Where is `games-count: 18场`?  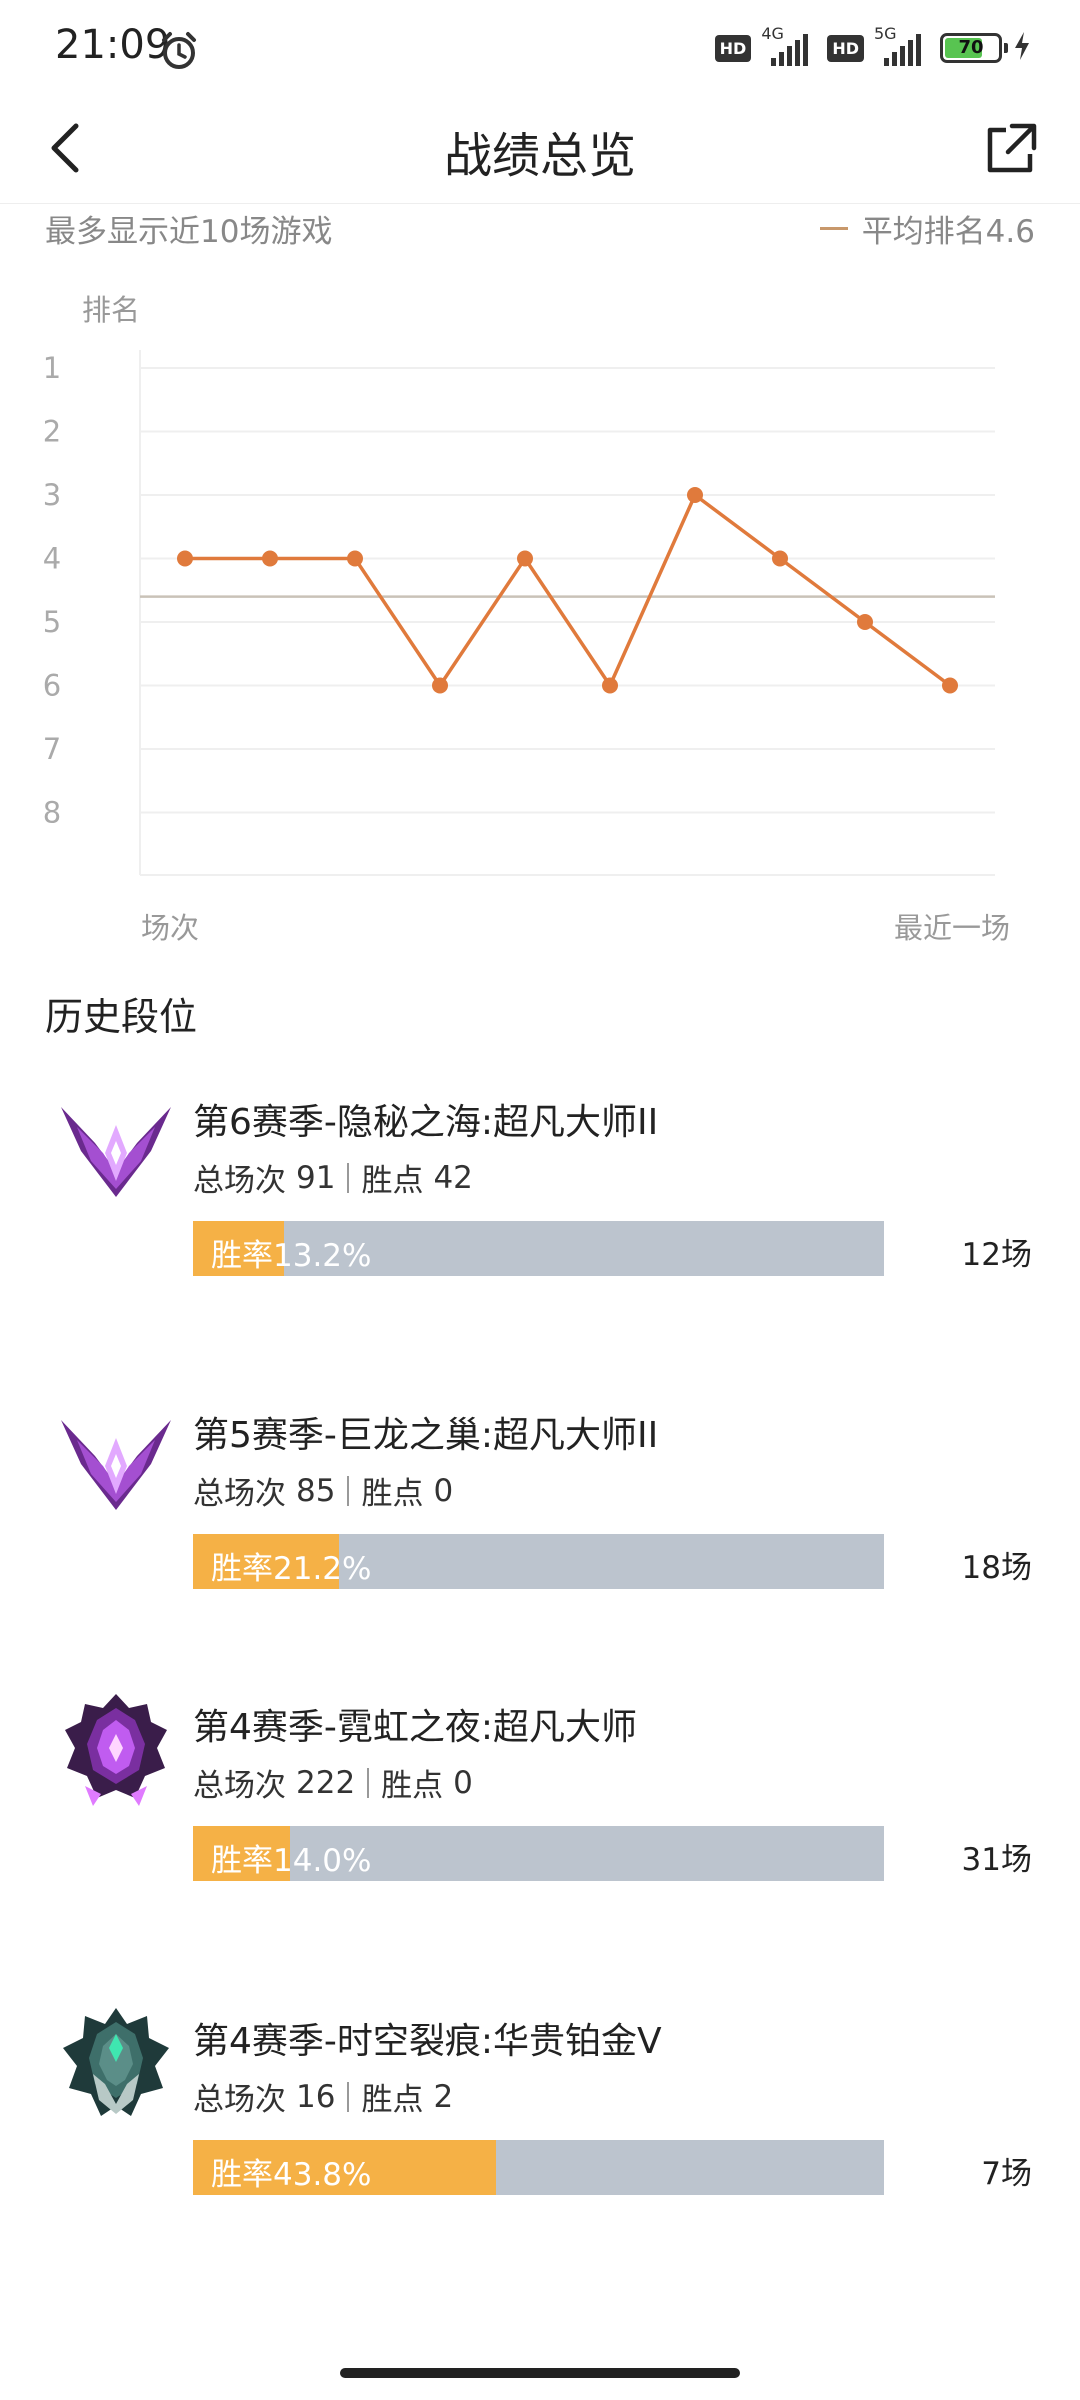
games-count: 18场 is located at coordinates (996, 1568).